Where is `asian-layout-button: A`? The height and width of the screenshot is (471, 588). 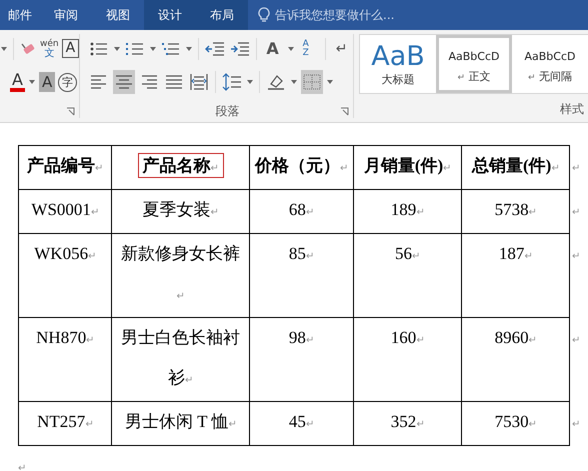 asian-layout-button: A is located at coordinates (273, 48).